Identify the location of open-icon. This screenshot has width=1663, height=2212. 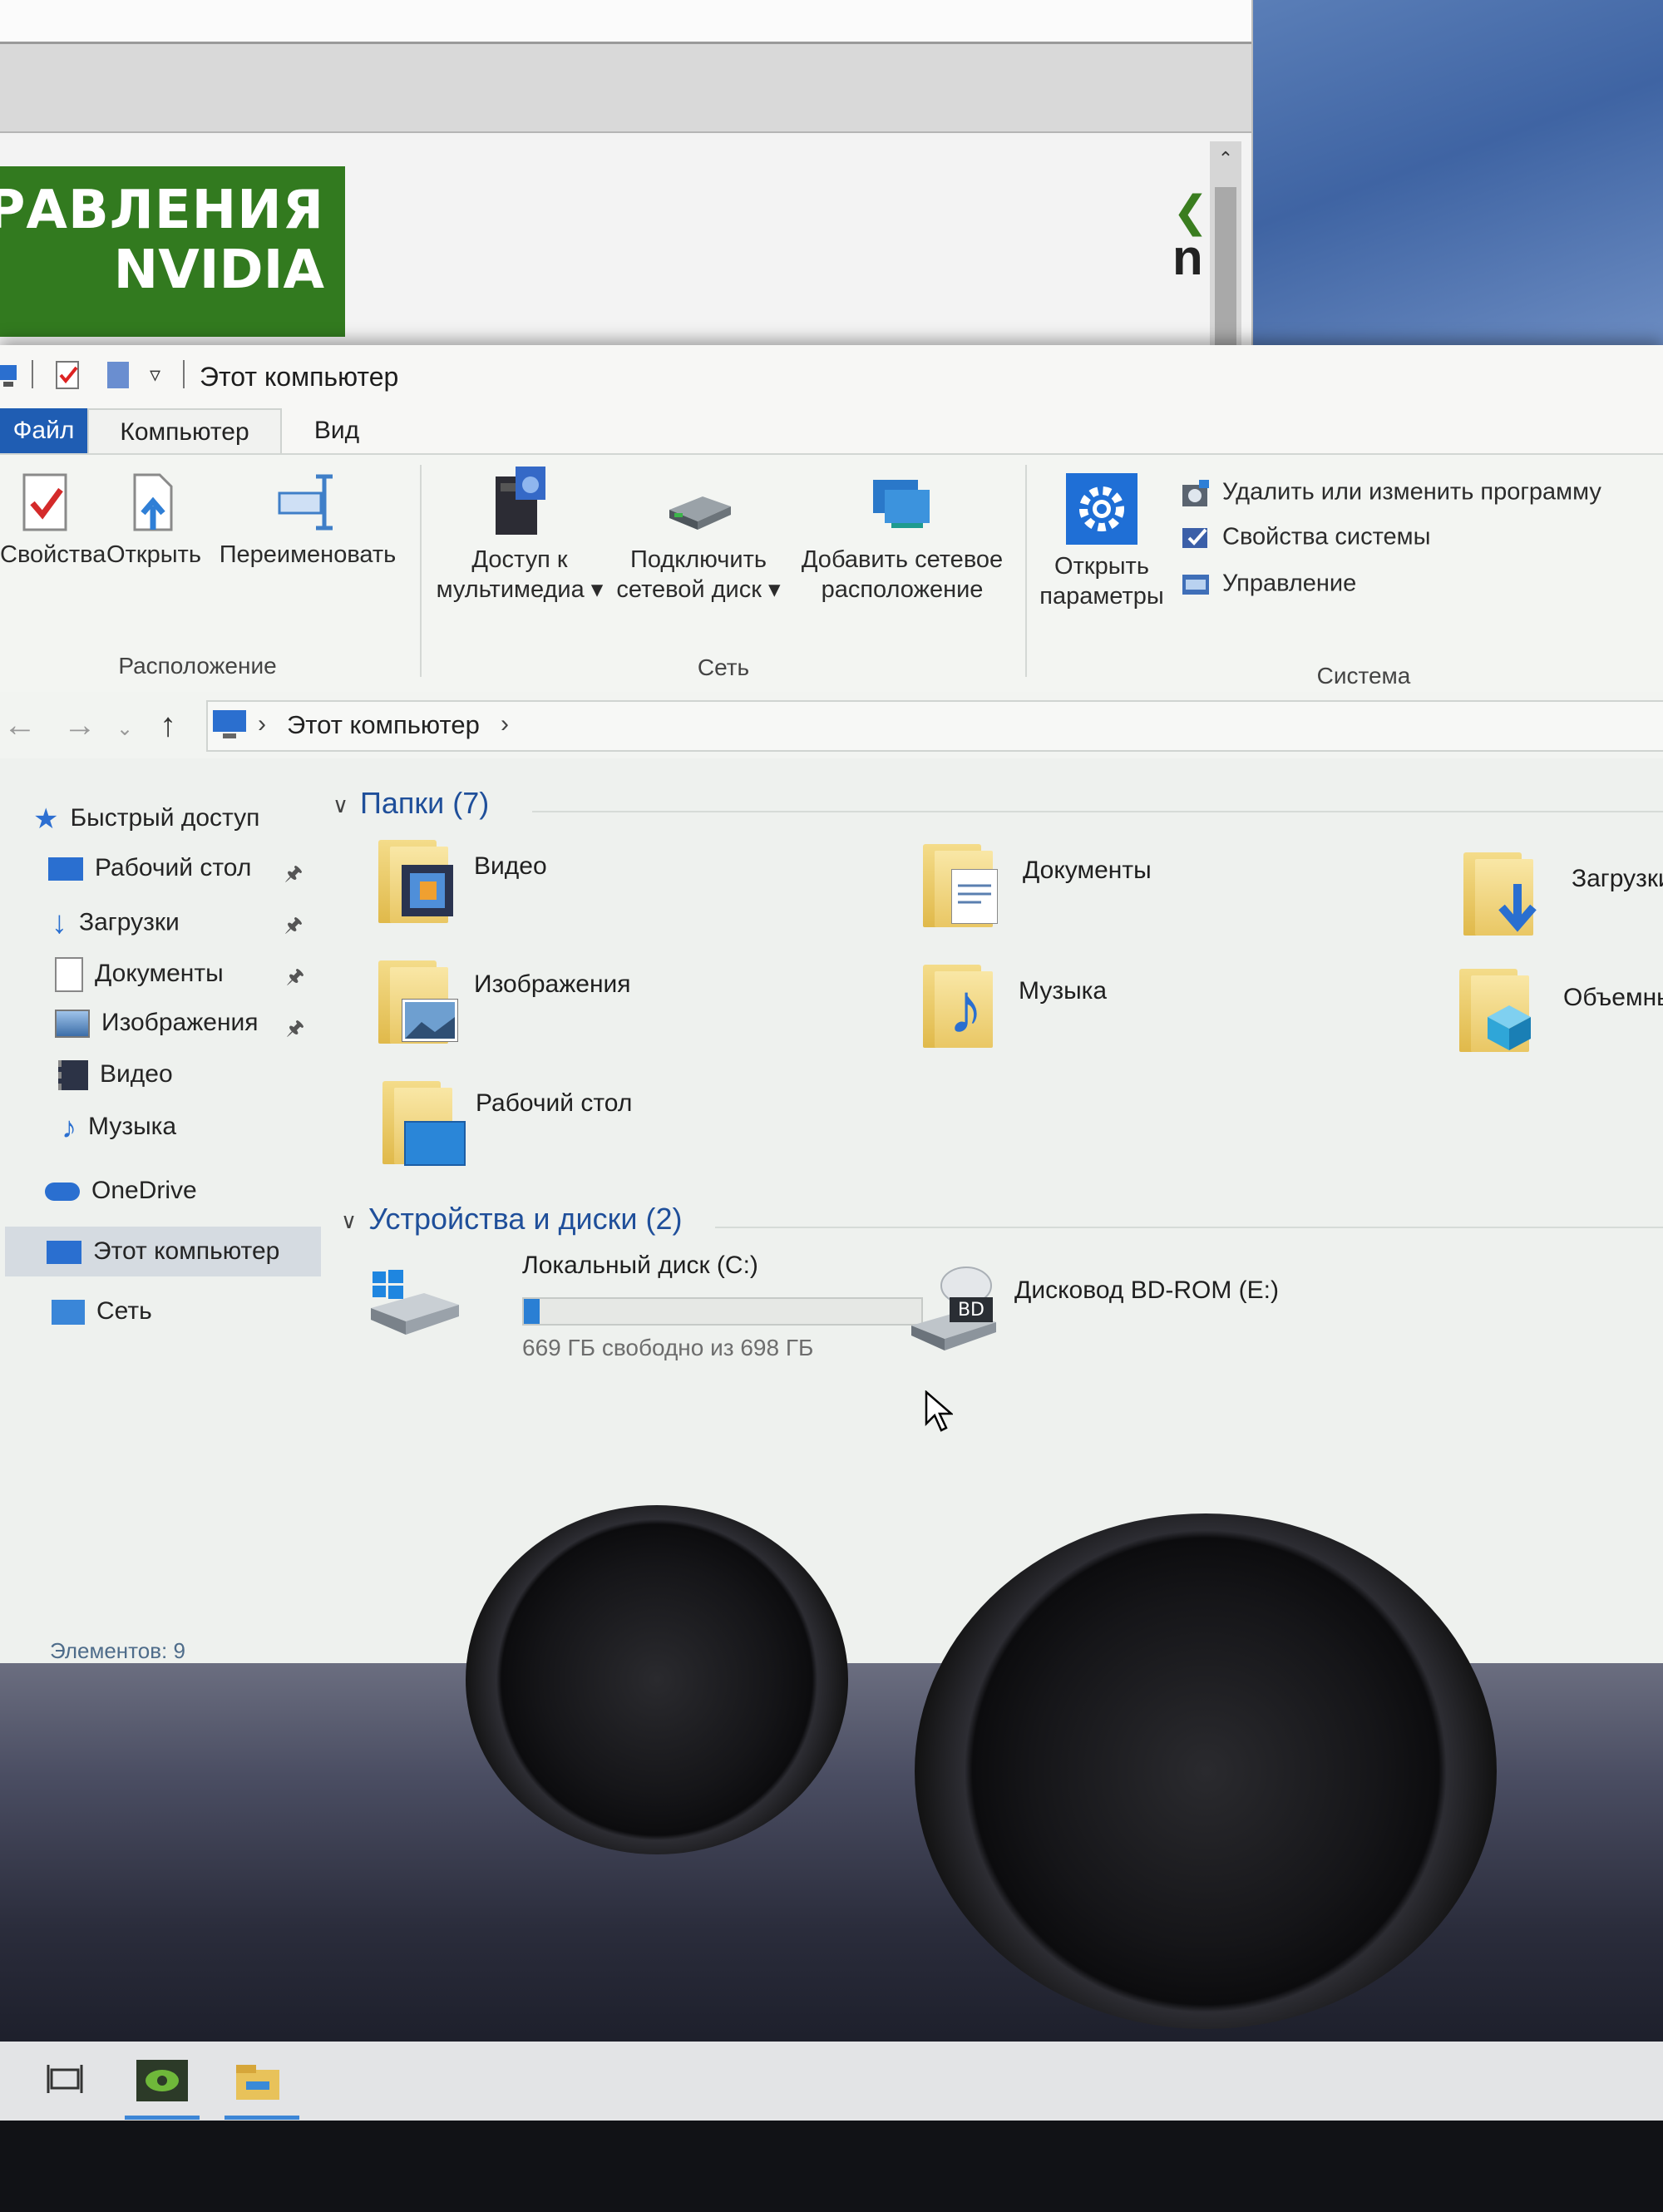
(153, 502).